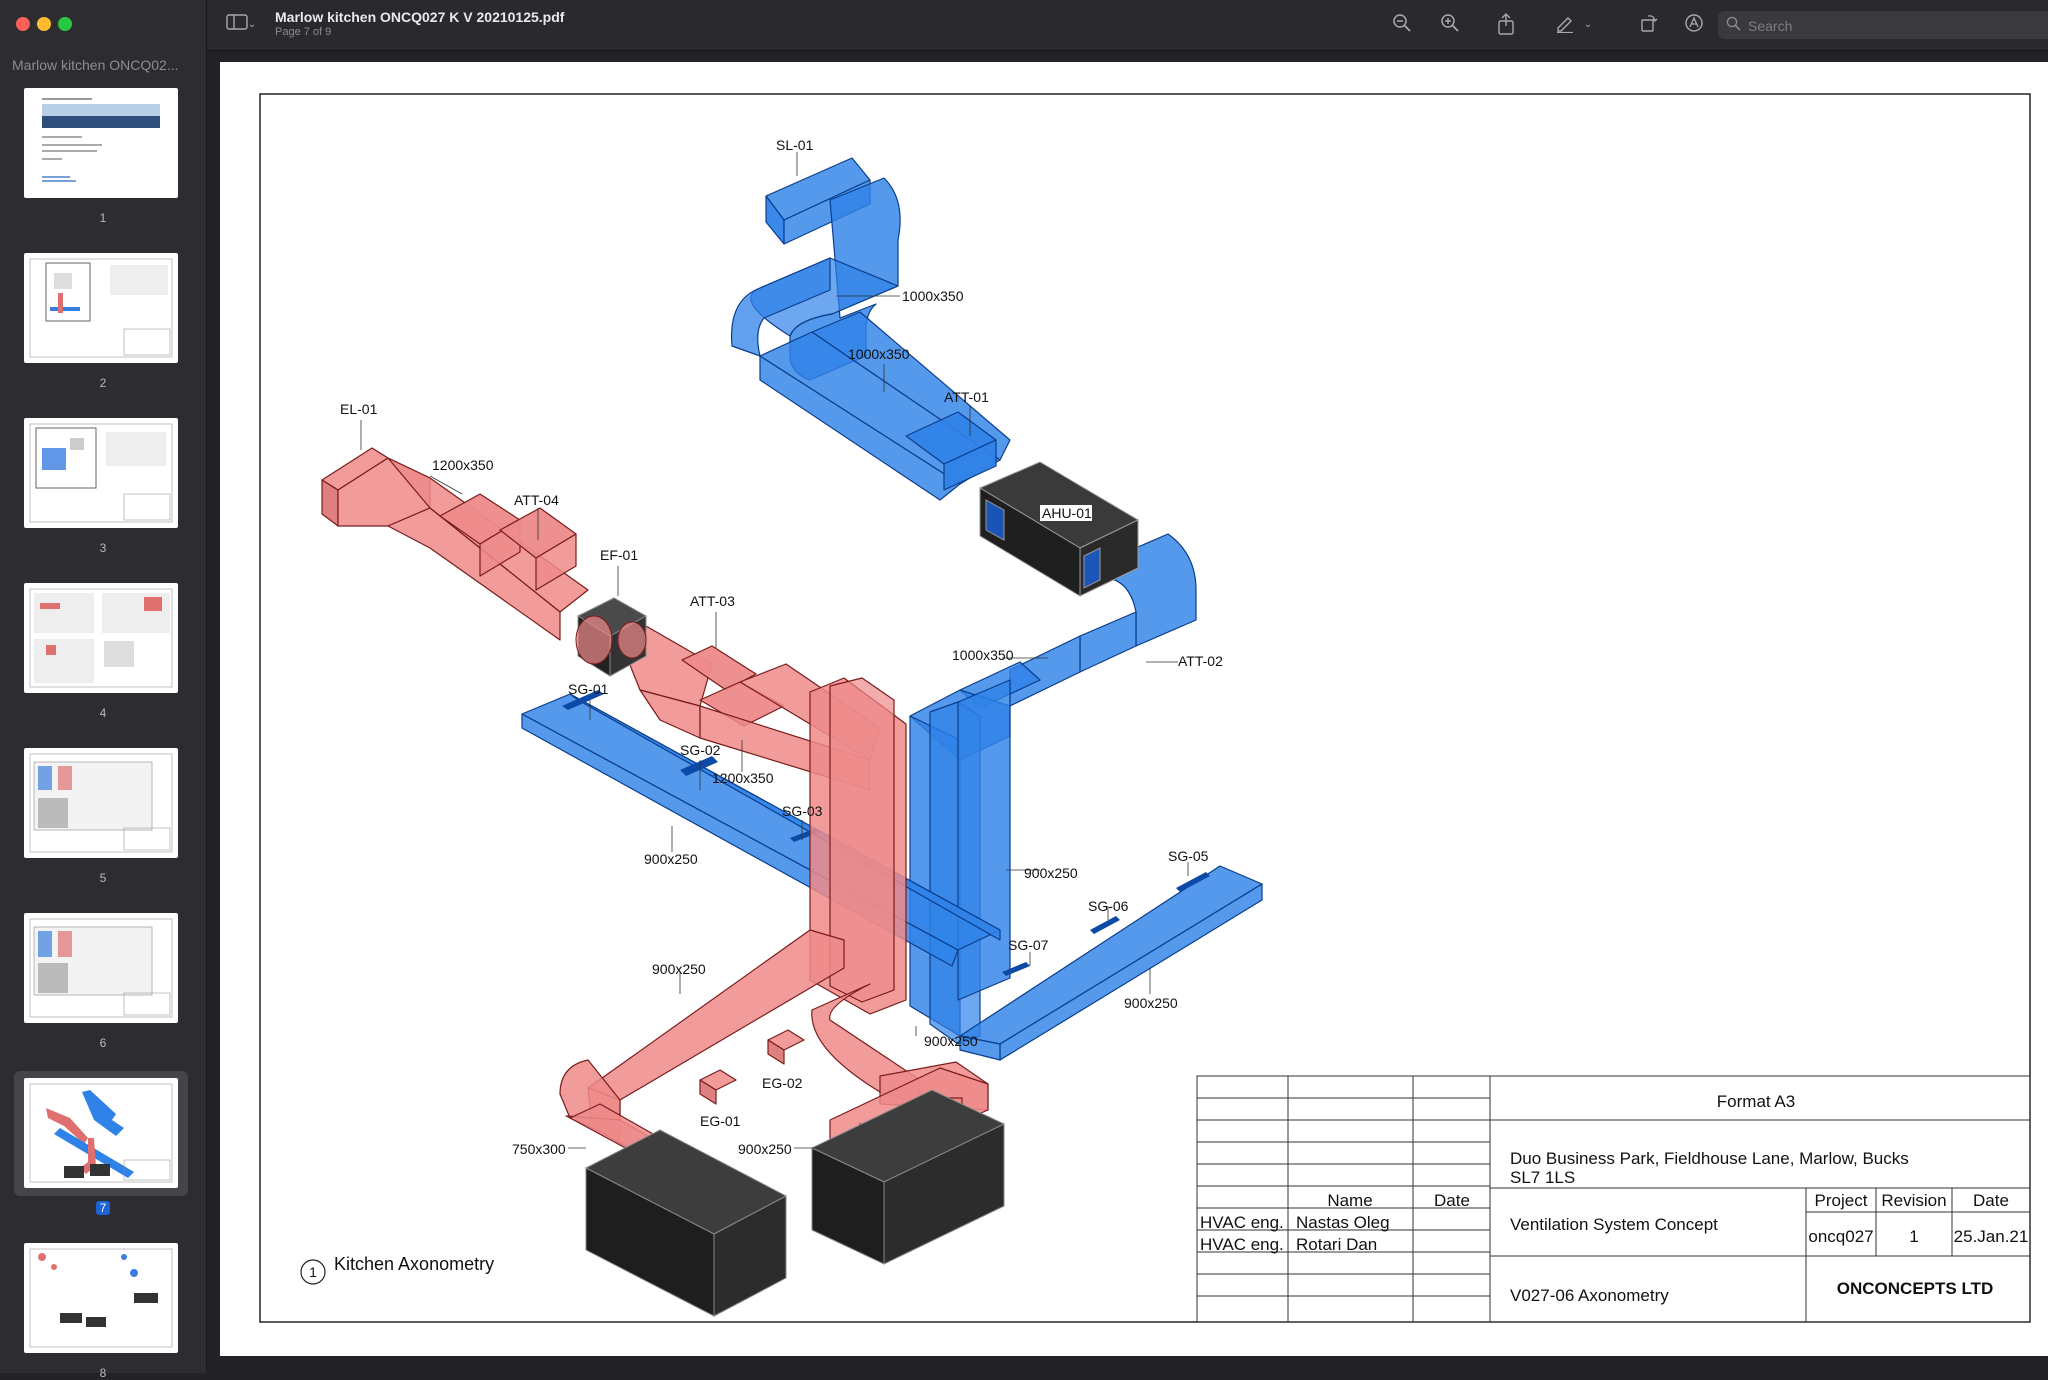 Image resolution: width=2048 pixels, height=1380 pixels. Describe the element at coordinates (103, 383) in the screenshot. I see `page-number-2: 2` at that location.